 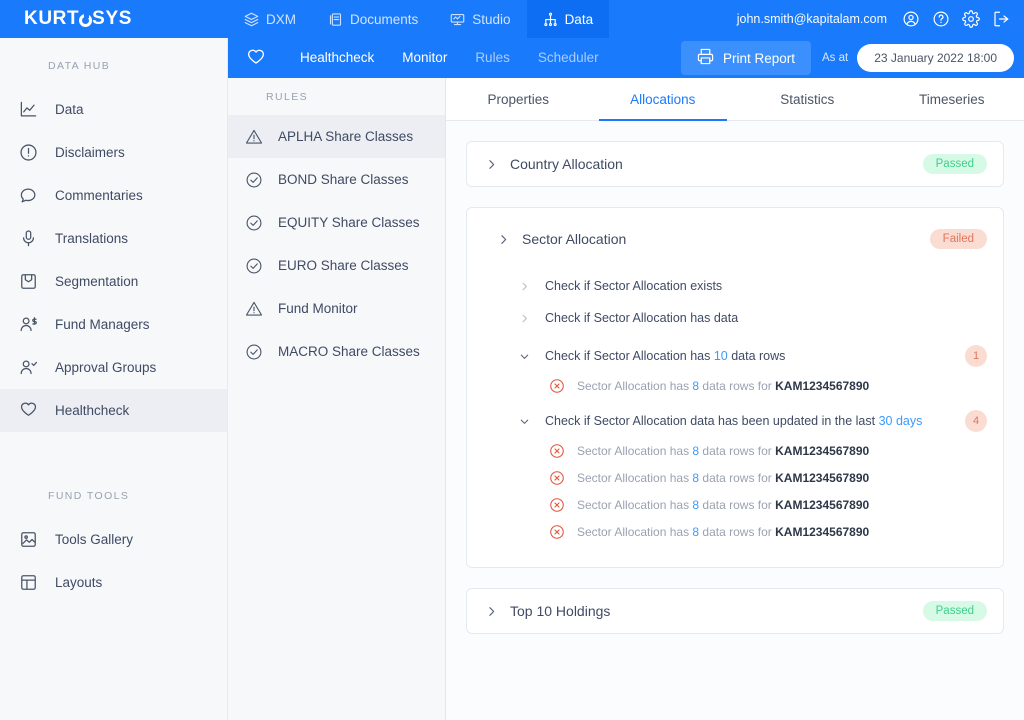 I want to click on top-holdings-card: Top 10 Holdings Passed, so click(x=735, y=611).